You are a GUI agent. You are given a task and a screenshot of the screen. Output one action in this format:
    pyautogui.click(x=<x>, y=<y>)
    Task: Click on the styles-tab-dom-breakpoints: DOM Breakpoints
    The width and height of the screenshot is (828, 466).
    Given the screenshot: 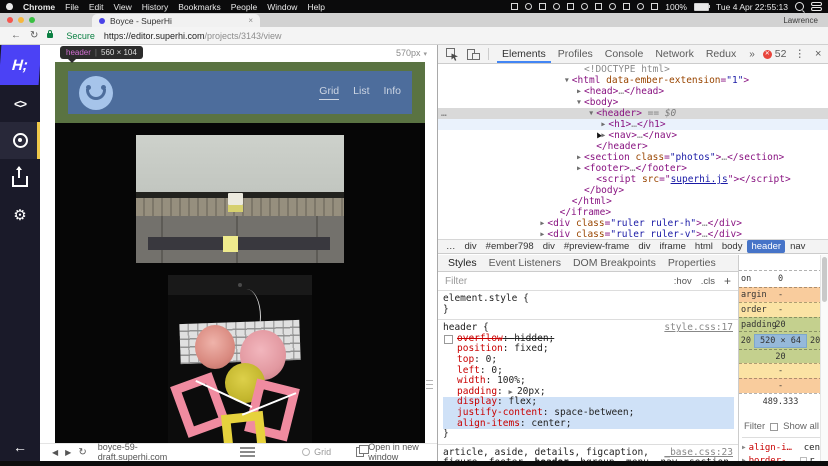 What is the action you would take?
    pyautogui.click(x=614, y=263)
    